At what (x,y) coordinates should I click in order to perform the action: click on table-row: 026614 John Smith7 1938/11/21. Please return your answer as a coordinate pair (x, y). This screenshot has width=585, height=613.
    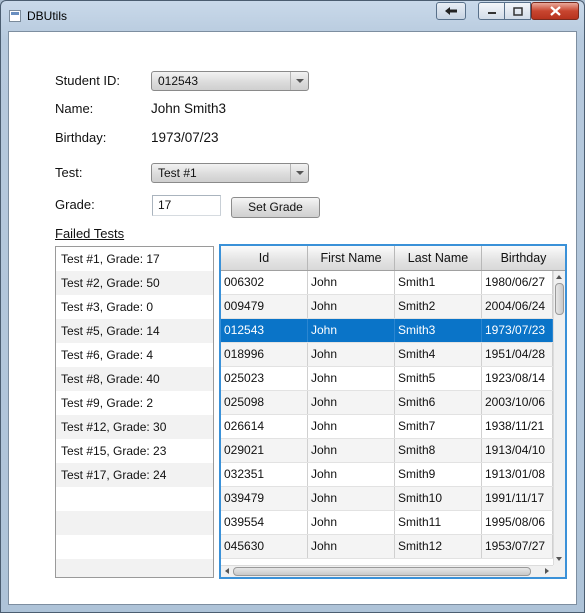
    Looking at the image, I should click on (387, 427).